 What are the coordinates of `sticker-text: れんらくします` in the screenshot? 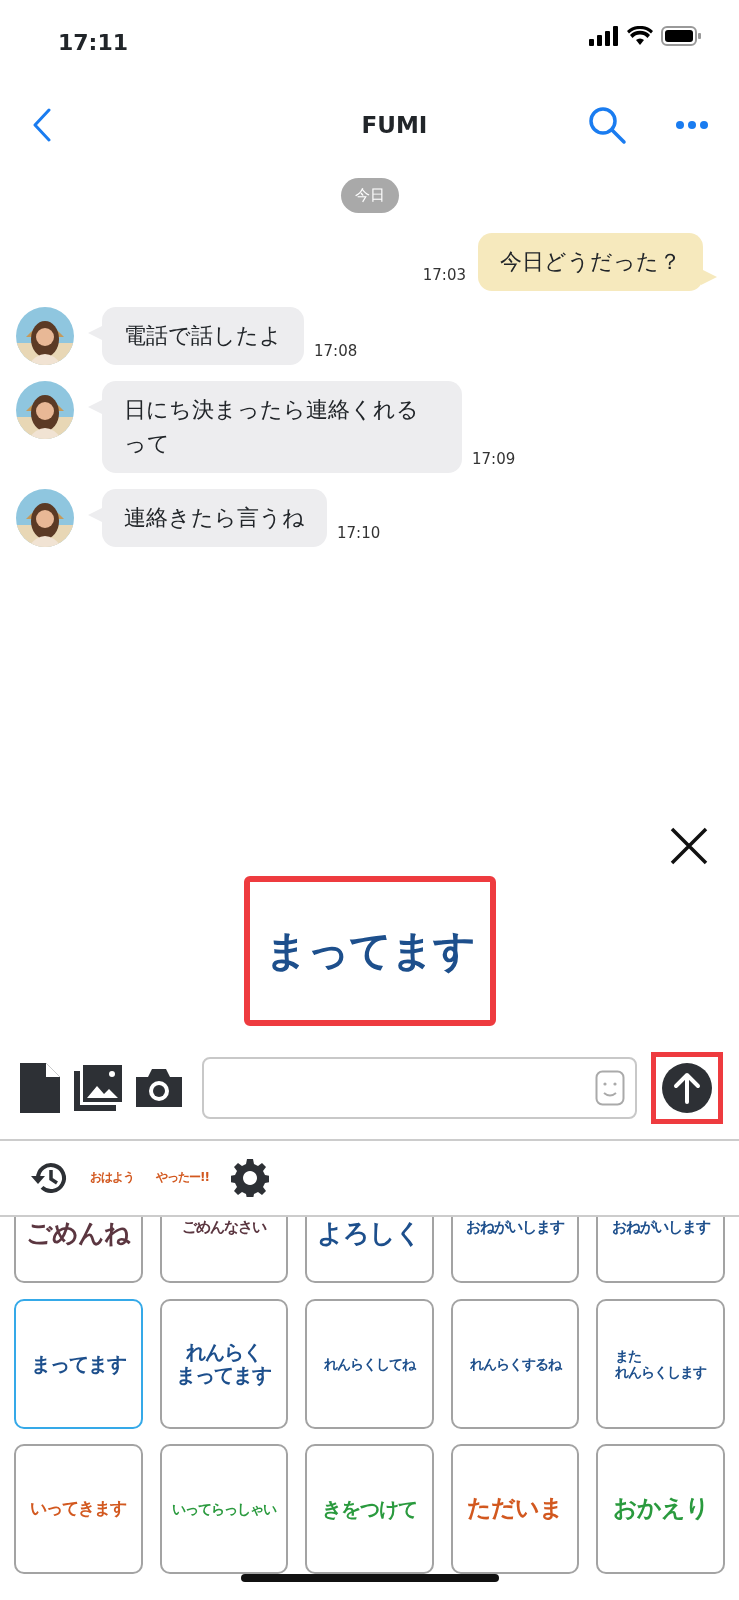 It's located at (661, 1372).